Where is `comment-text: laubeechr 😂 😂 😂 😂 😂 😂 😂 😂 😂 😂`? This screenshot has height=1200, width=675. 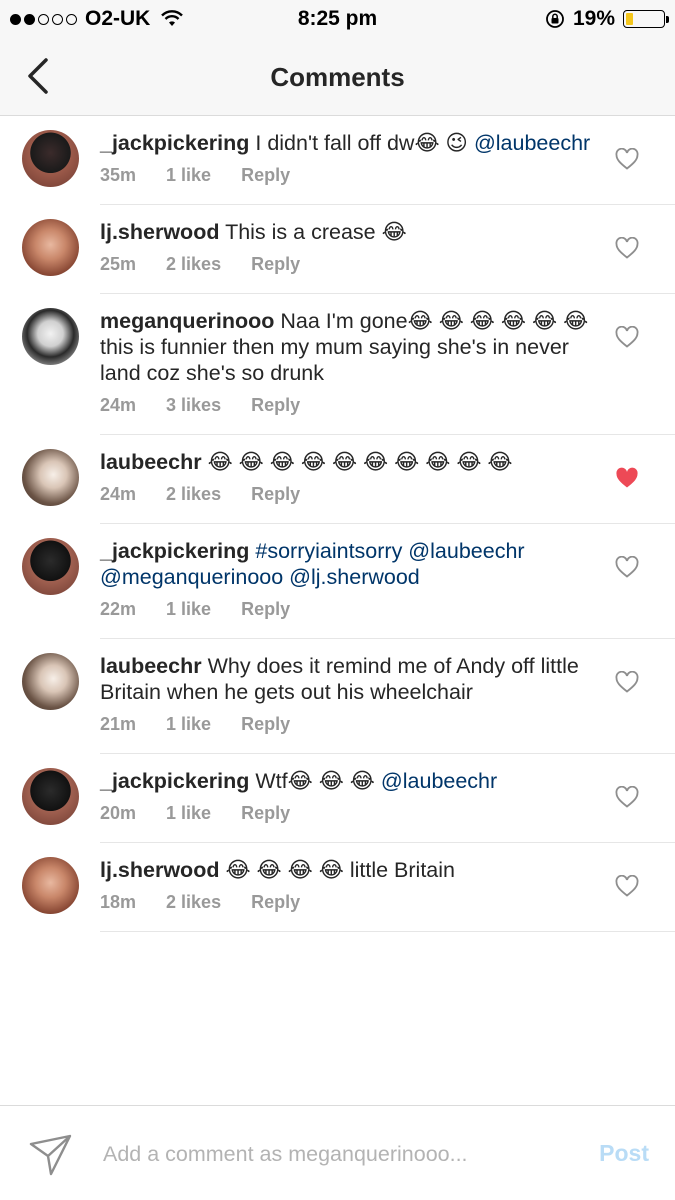 comment-text: laubeechr 😂 😂 😂 😂 😂 😂 😂 😂 😂 😂 is located at coordinates (357, 462).